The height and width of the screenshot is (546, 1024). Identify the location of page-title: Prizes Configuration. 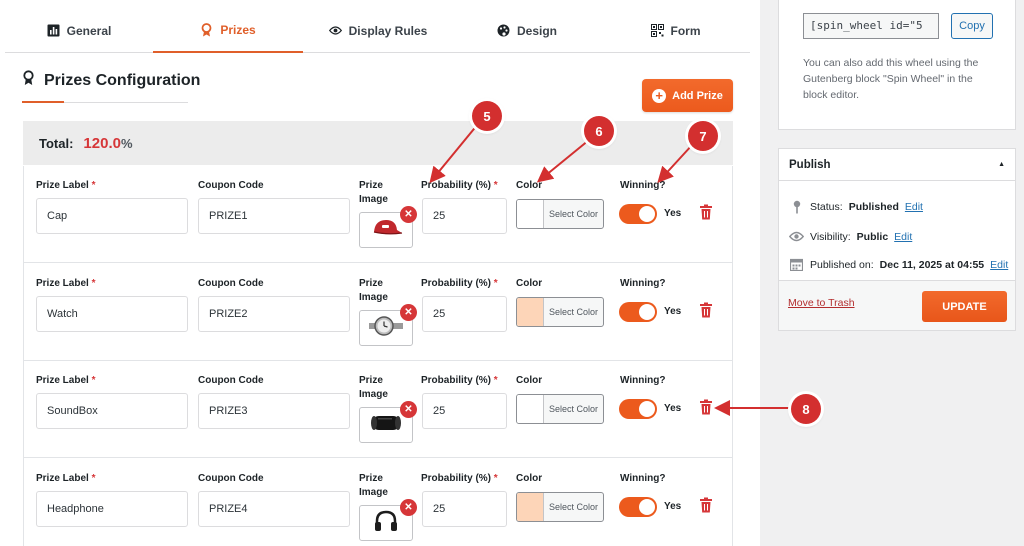
(111, 80).